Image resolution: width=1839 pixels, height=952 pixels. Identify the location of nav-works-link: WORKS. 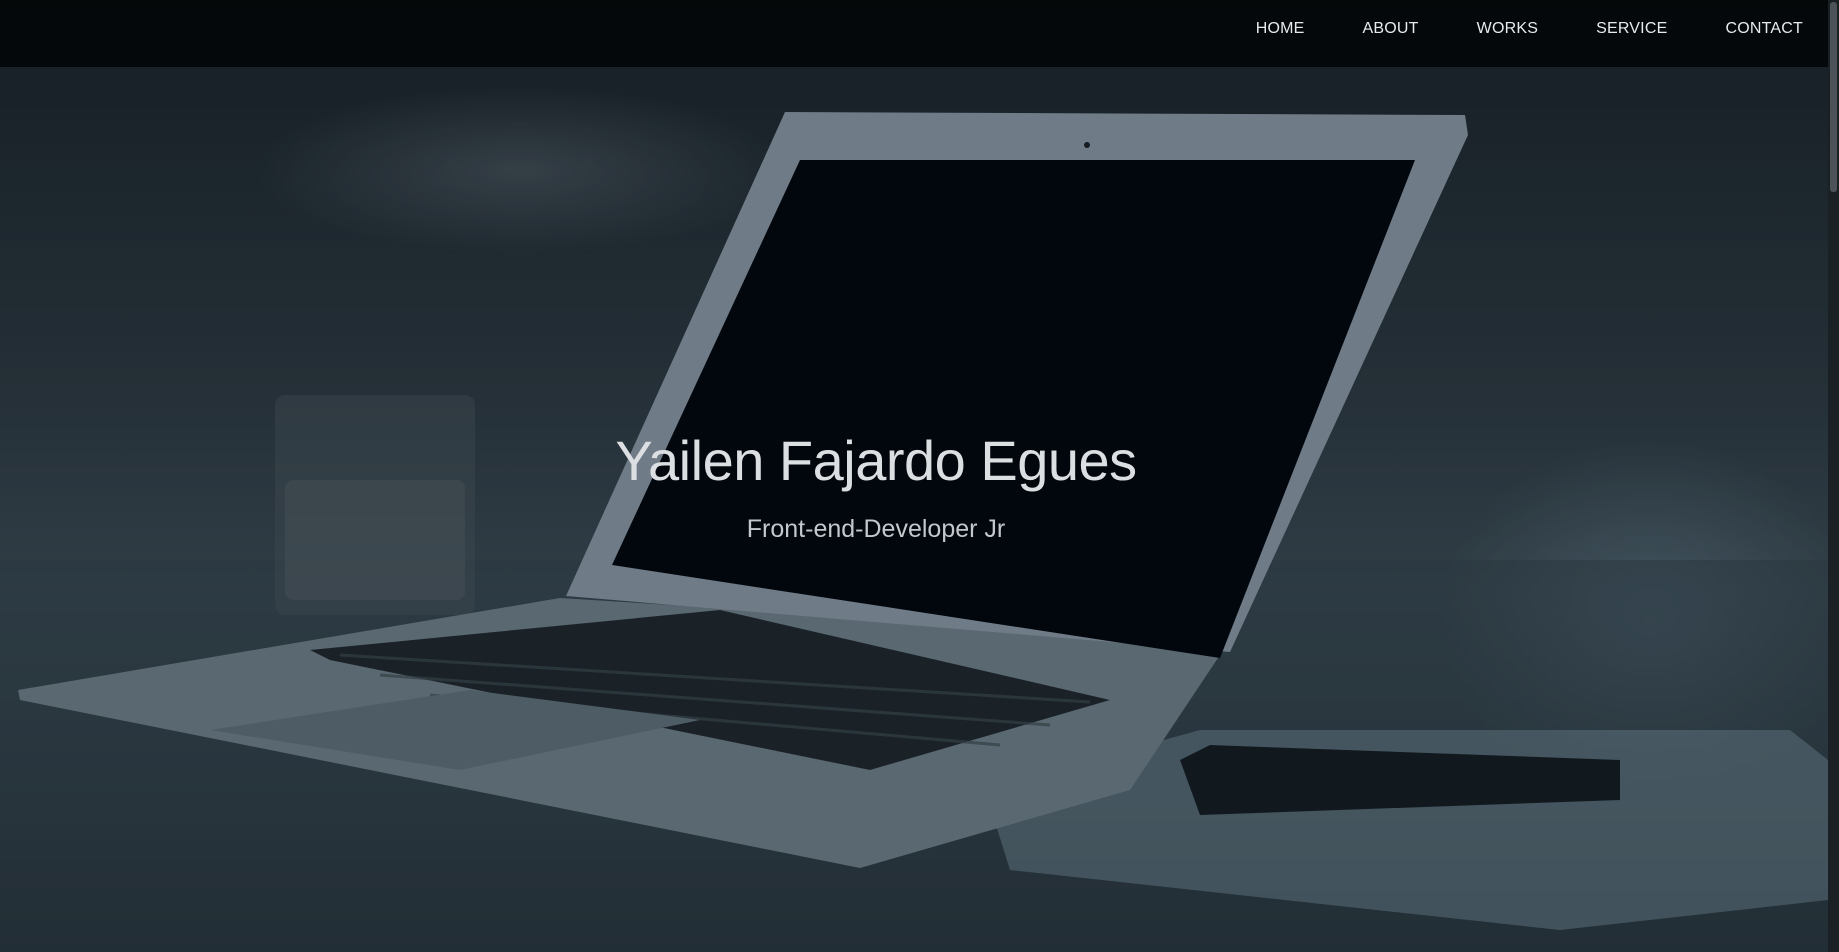
(1507, 29).